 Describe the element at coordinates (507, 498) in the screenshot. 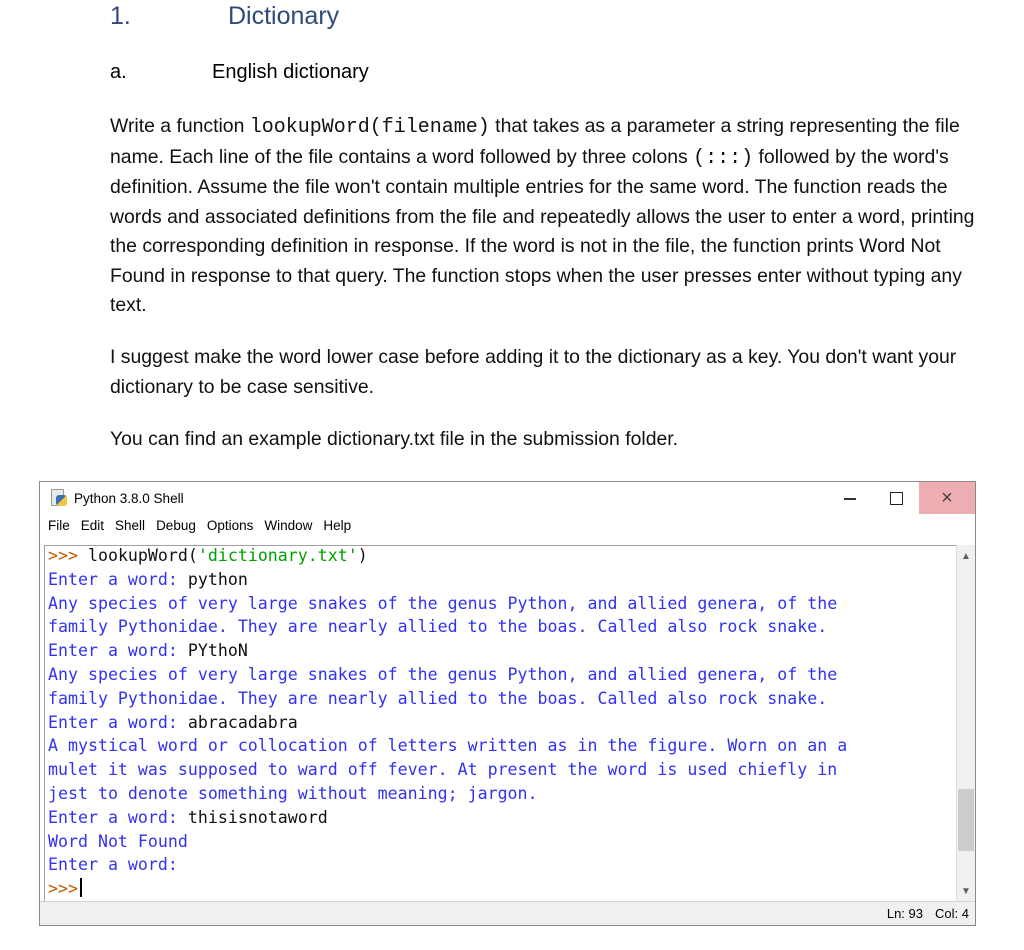

I see `title-bar: Python 3.8.0 Shell ×` at that location.